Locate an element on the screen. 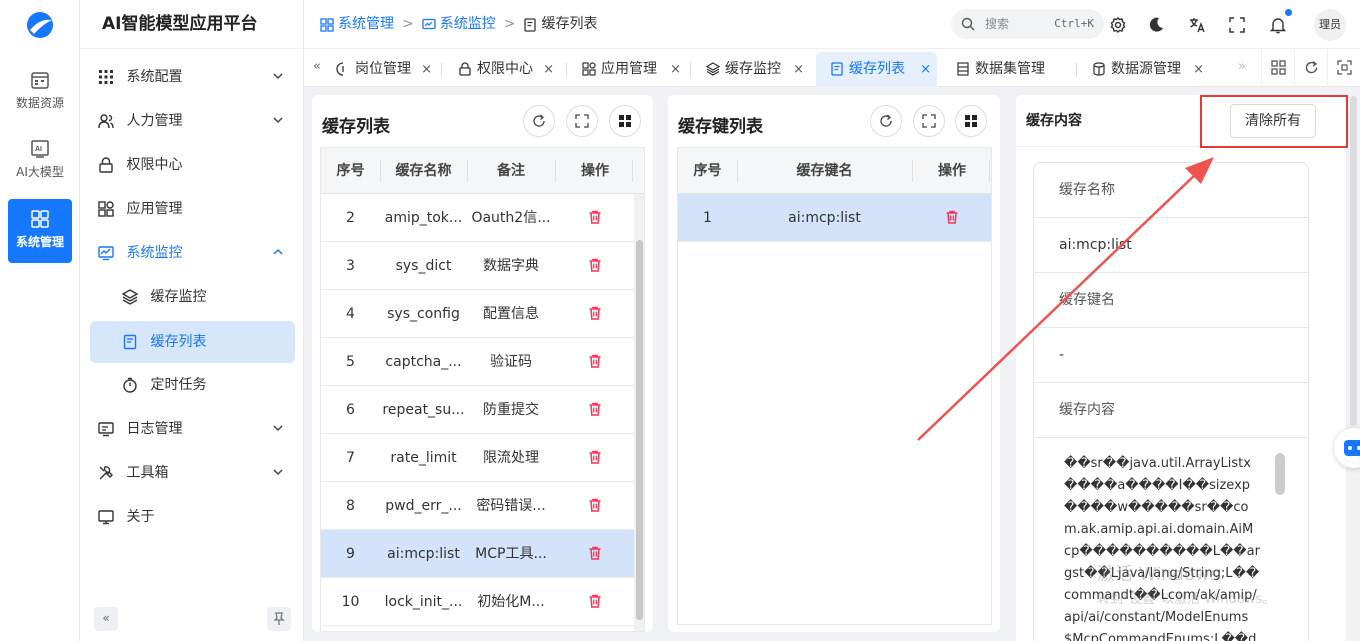 This screenshot has height=641, width=1360. tab-maximize-button is located at coordinates (1343, 68).